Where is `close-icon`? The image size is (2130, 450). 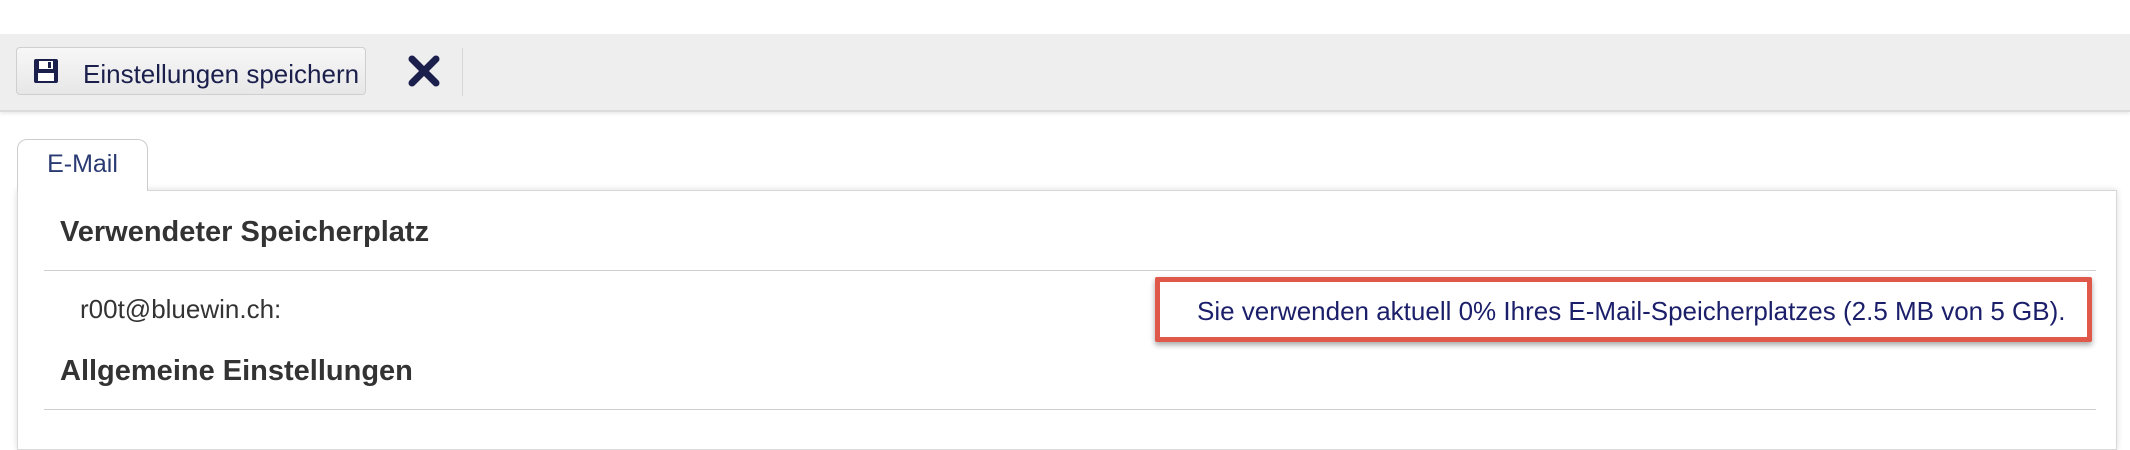
close-icon is located at coordinates (424, 71).